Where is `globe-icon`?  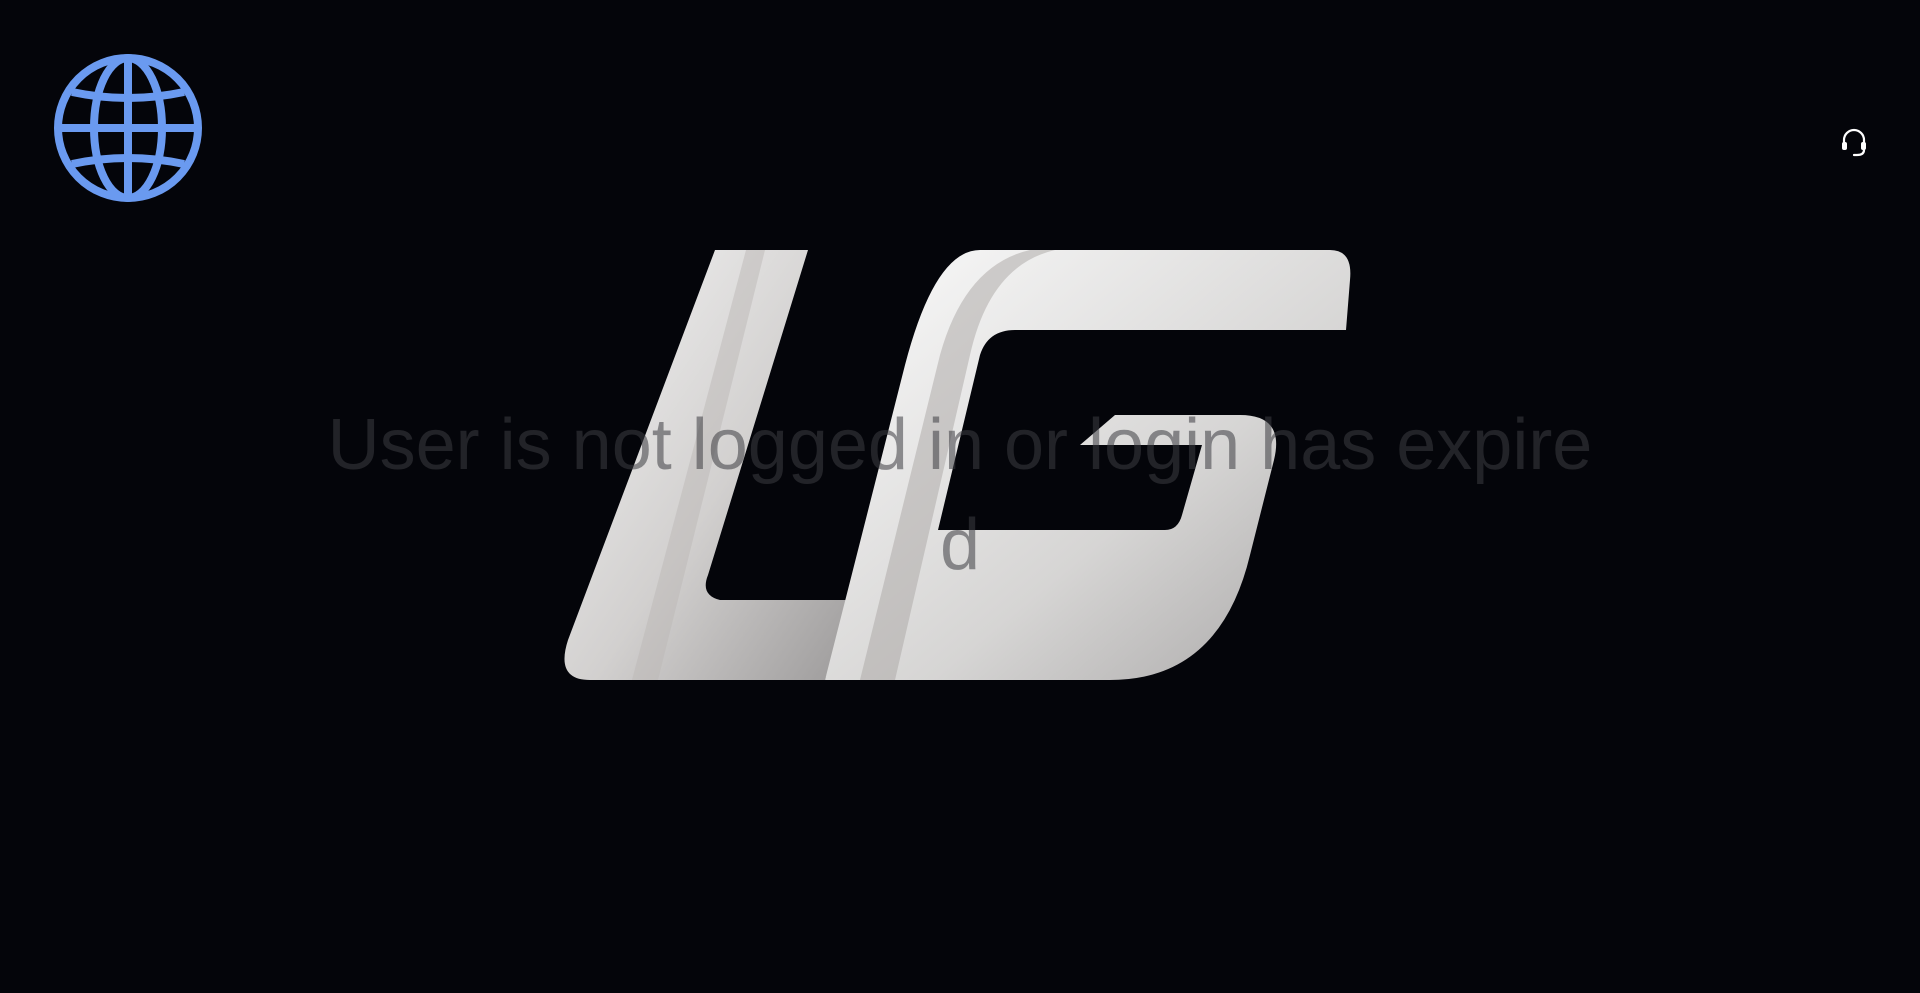 globe-icon is located at coordinates (128, 128).